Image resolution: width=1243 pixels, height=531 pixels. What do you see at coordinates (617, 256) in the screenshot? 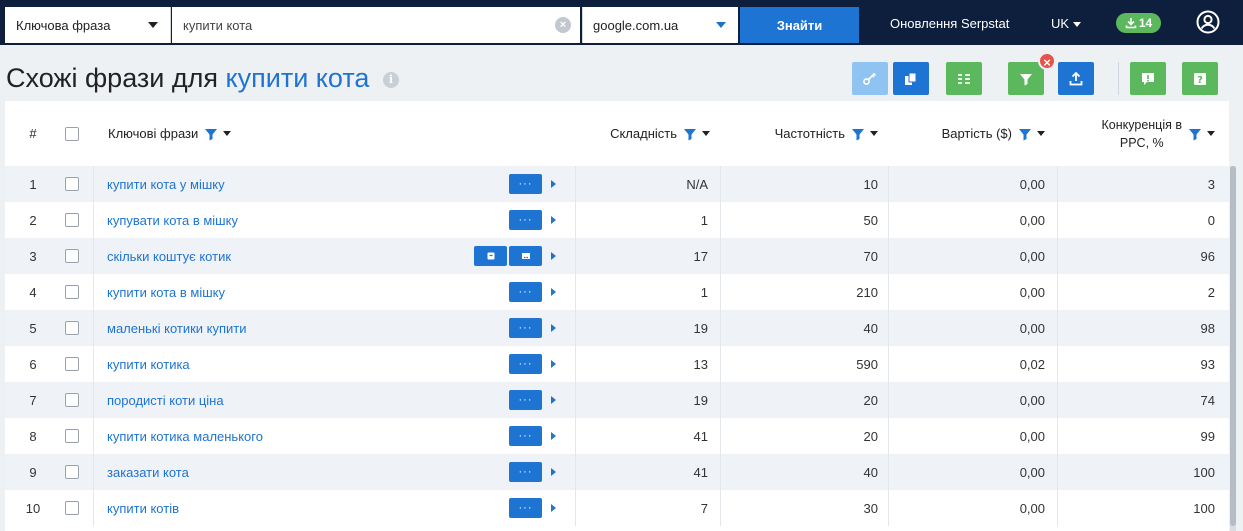
I see `table-row: 3 скільки коштує котик 17 70 0,00 96` at bounding box center [617, 256].